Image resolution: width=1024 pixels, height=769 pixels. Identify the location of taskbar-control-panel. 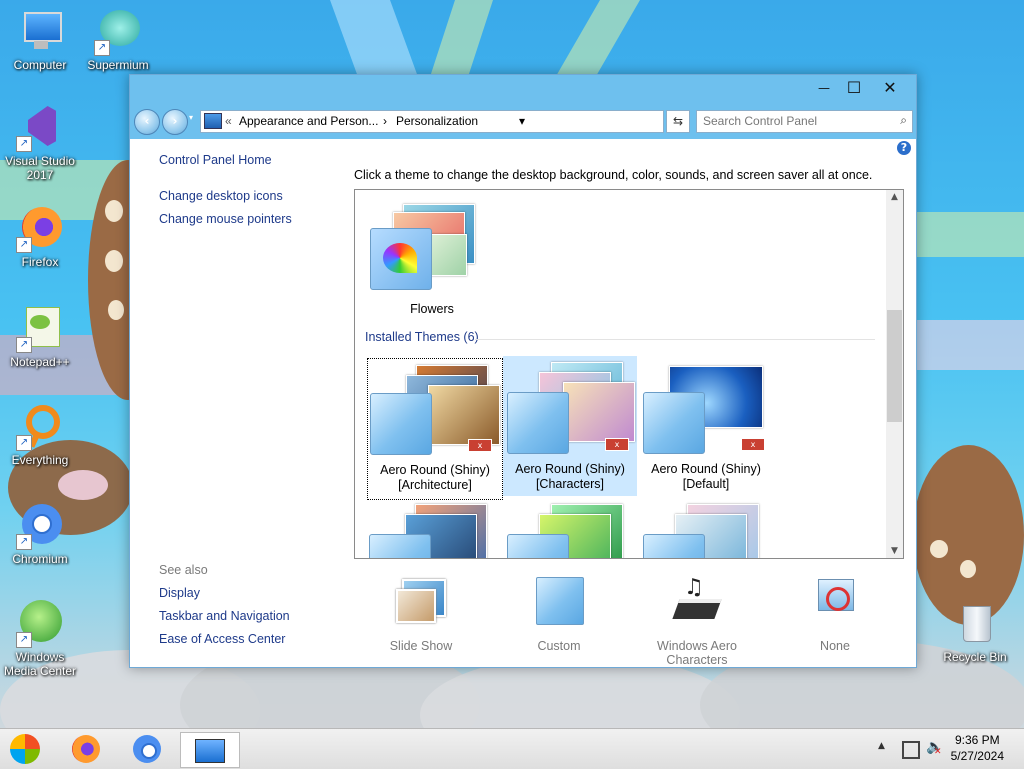
(210, 750).